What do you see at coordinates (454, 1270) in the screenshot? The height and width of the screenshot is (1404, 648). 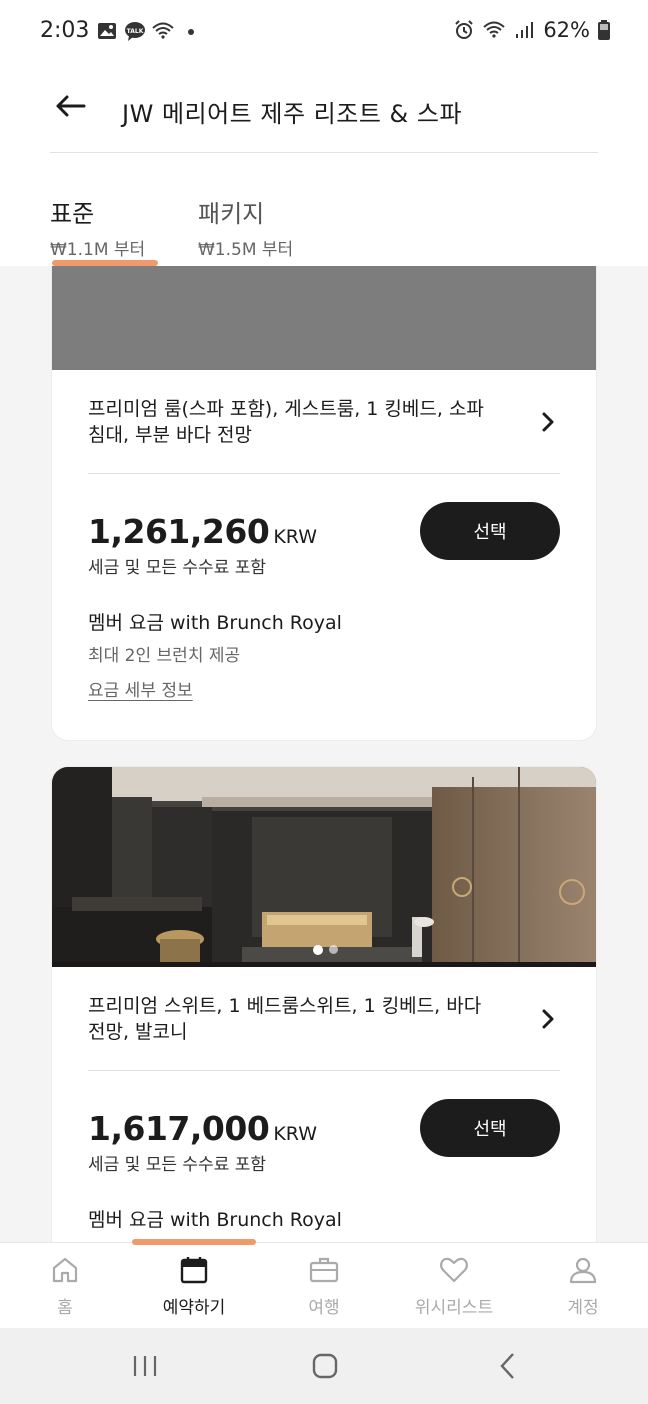 I see `heart-icon` at bounding box center [454, 1270].